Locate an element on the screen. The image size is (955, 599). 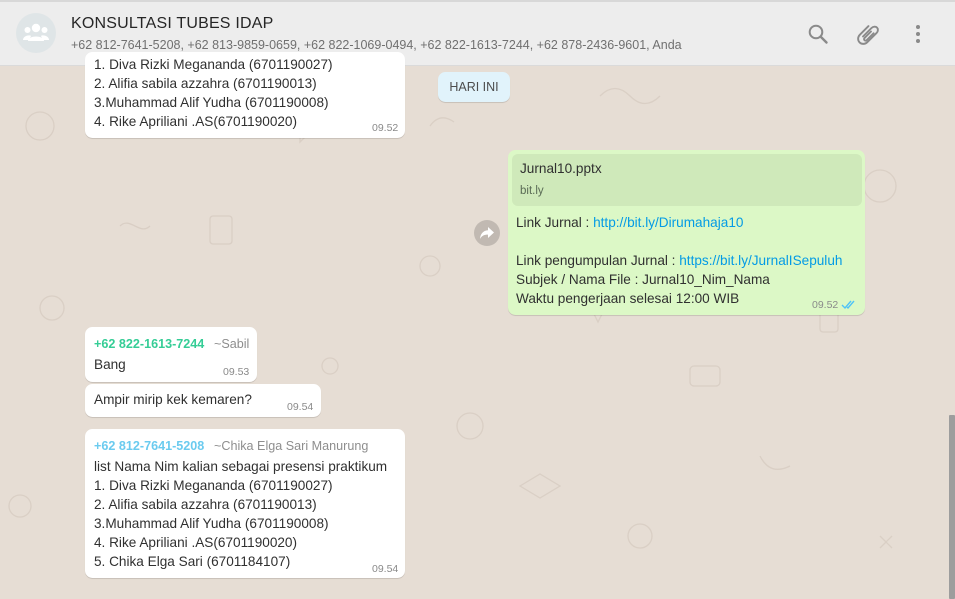
sender-phone: +62 822-1613-7244 is located at coordinates (149, 344).